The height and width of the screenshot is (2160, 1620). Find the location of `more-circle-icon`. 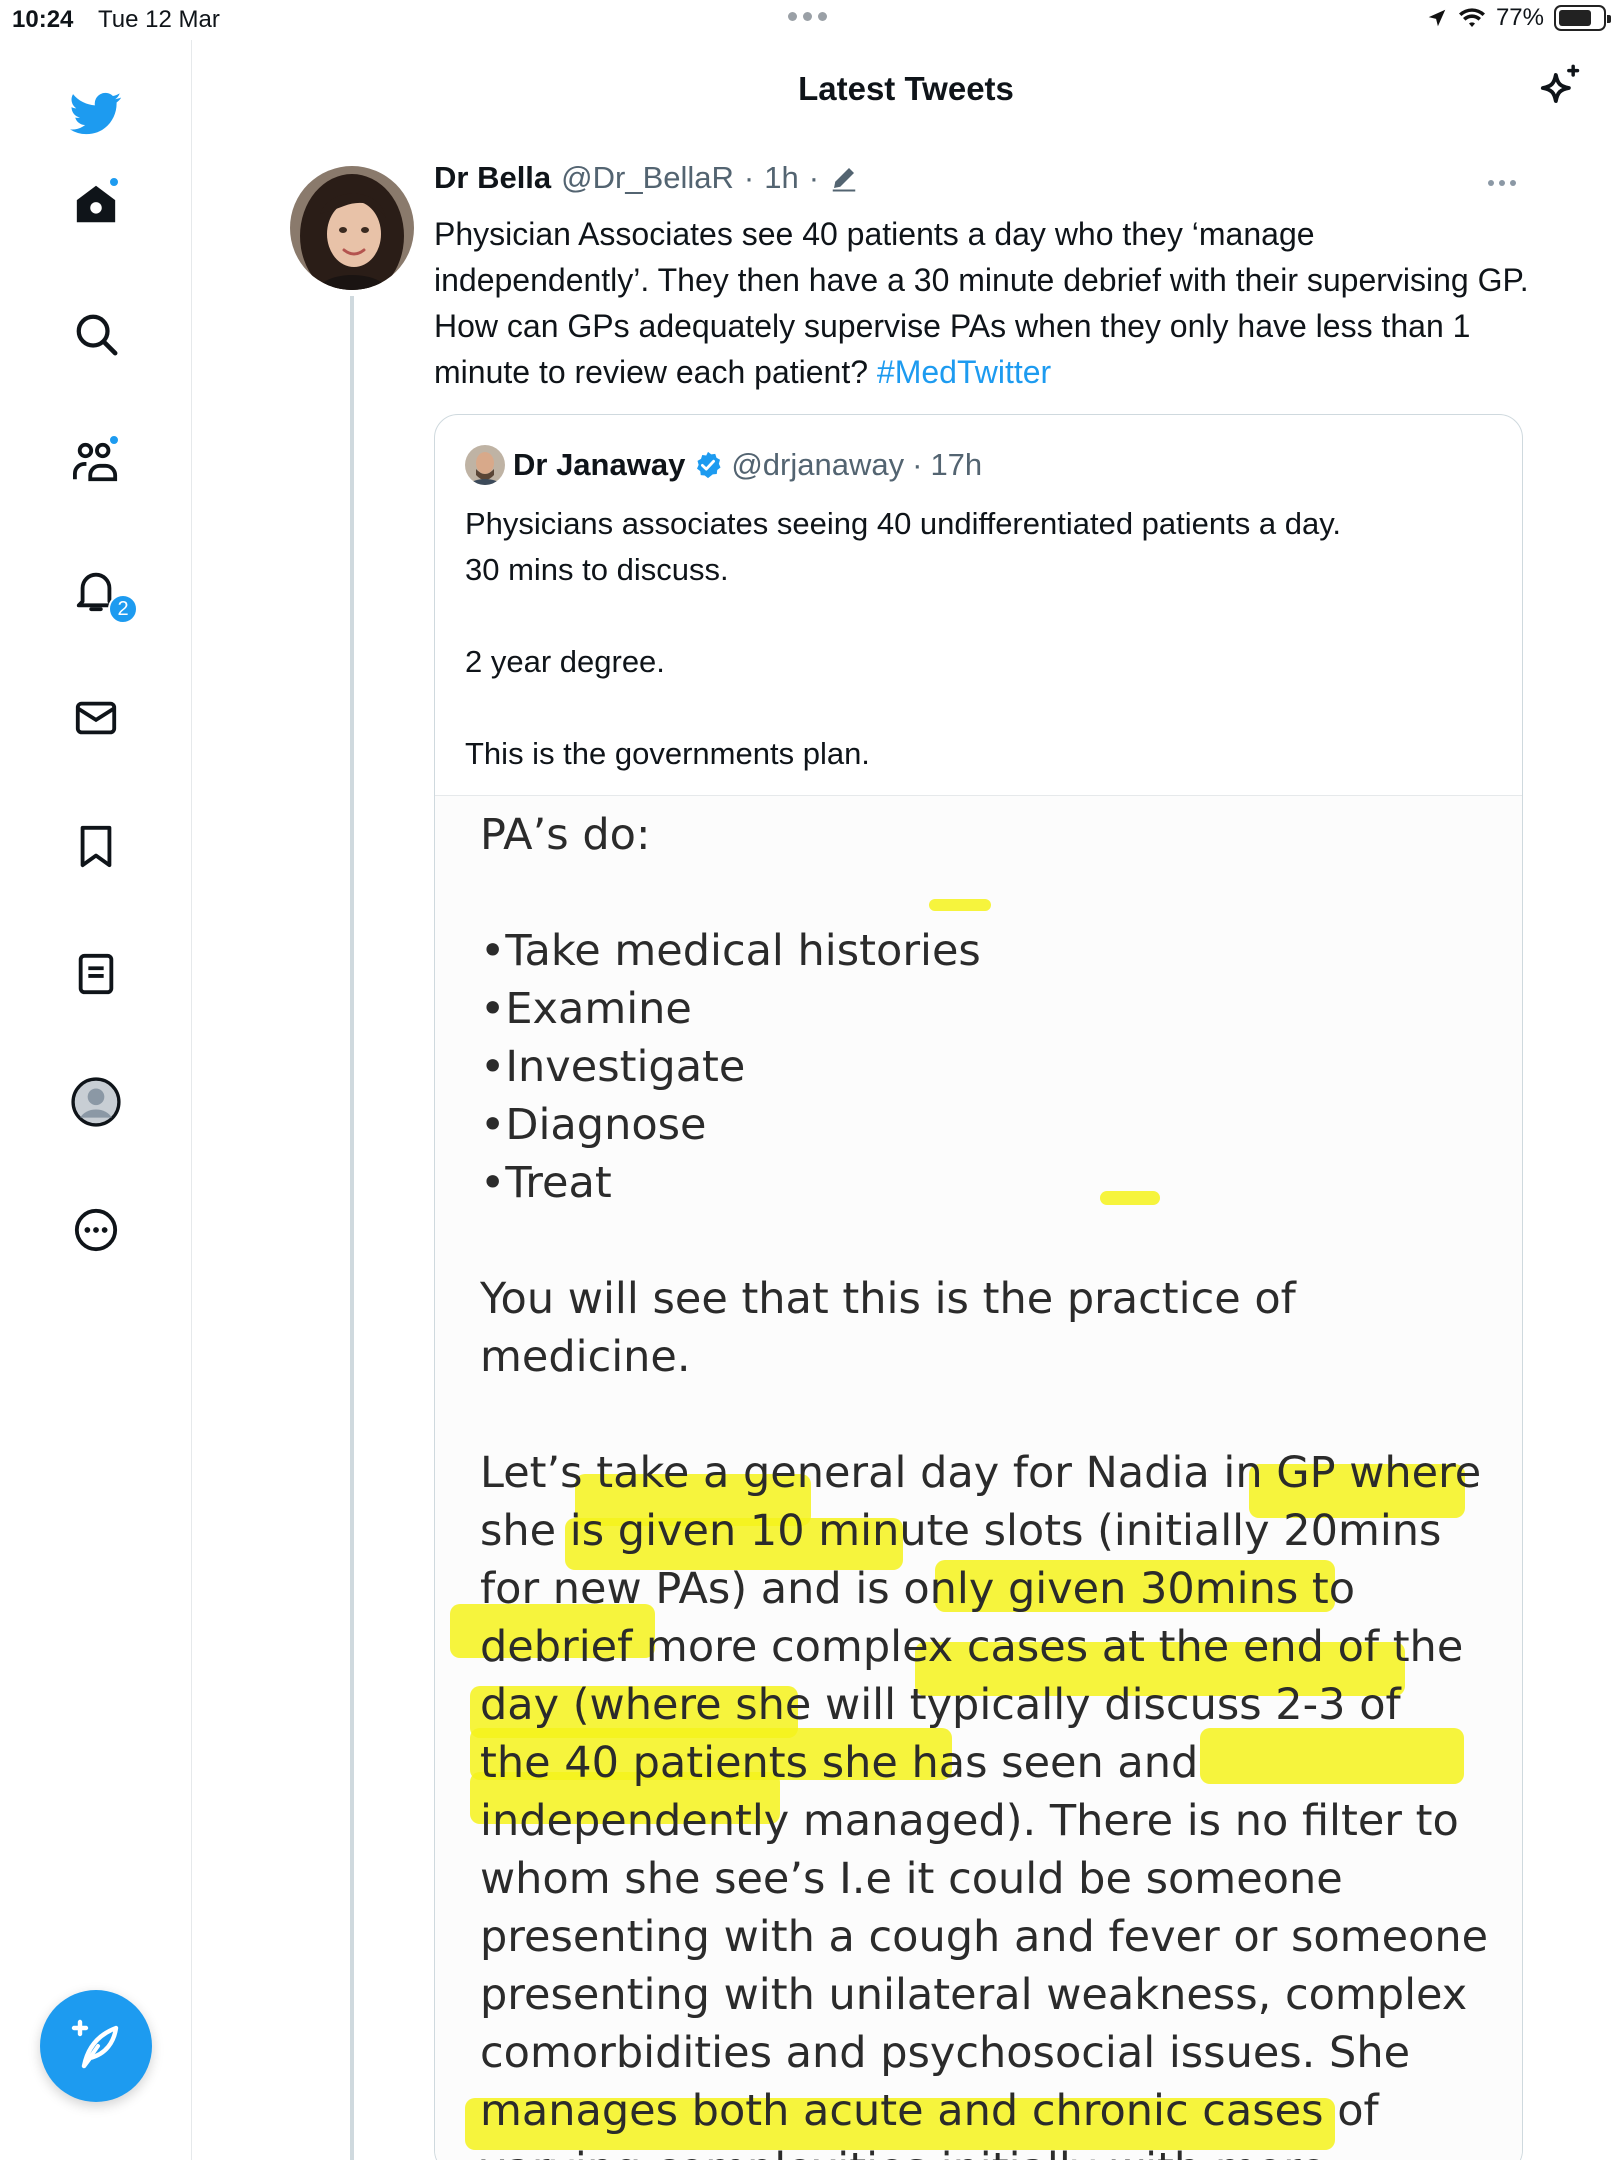

more-circle-icon is located at coordinates (96, 1230).